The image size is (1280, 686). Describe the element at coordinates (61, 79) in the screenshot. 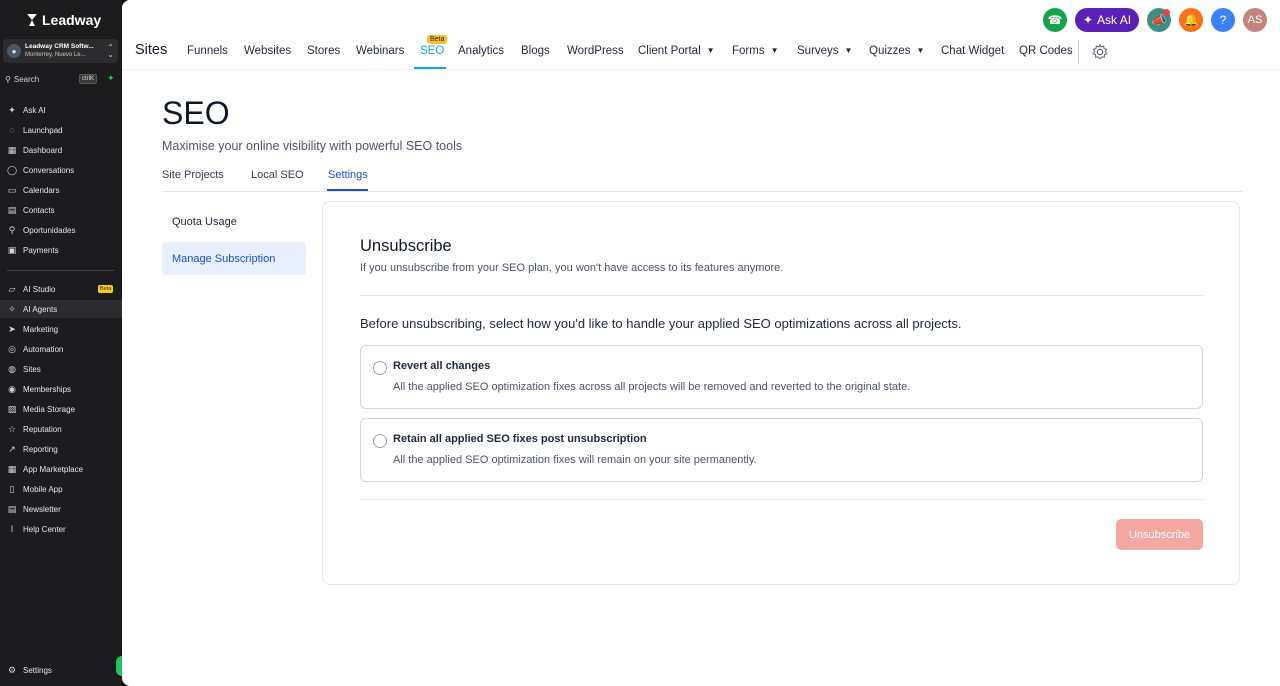

I see `sidebar-search: ⚲ Search ctrlK ✦` at that location.